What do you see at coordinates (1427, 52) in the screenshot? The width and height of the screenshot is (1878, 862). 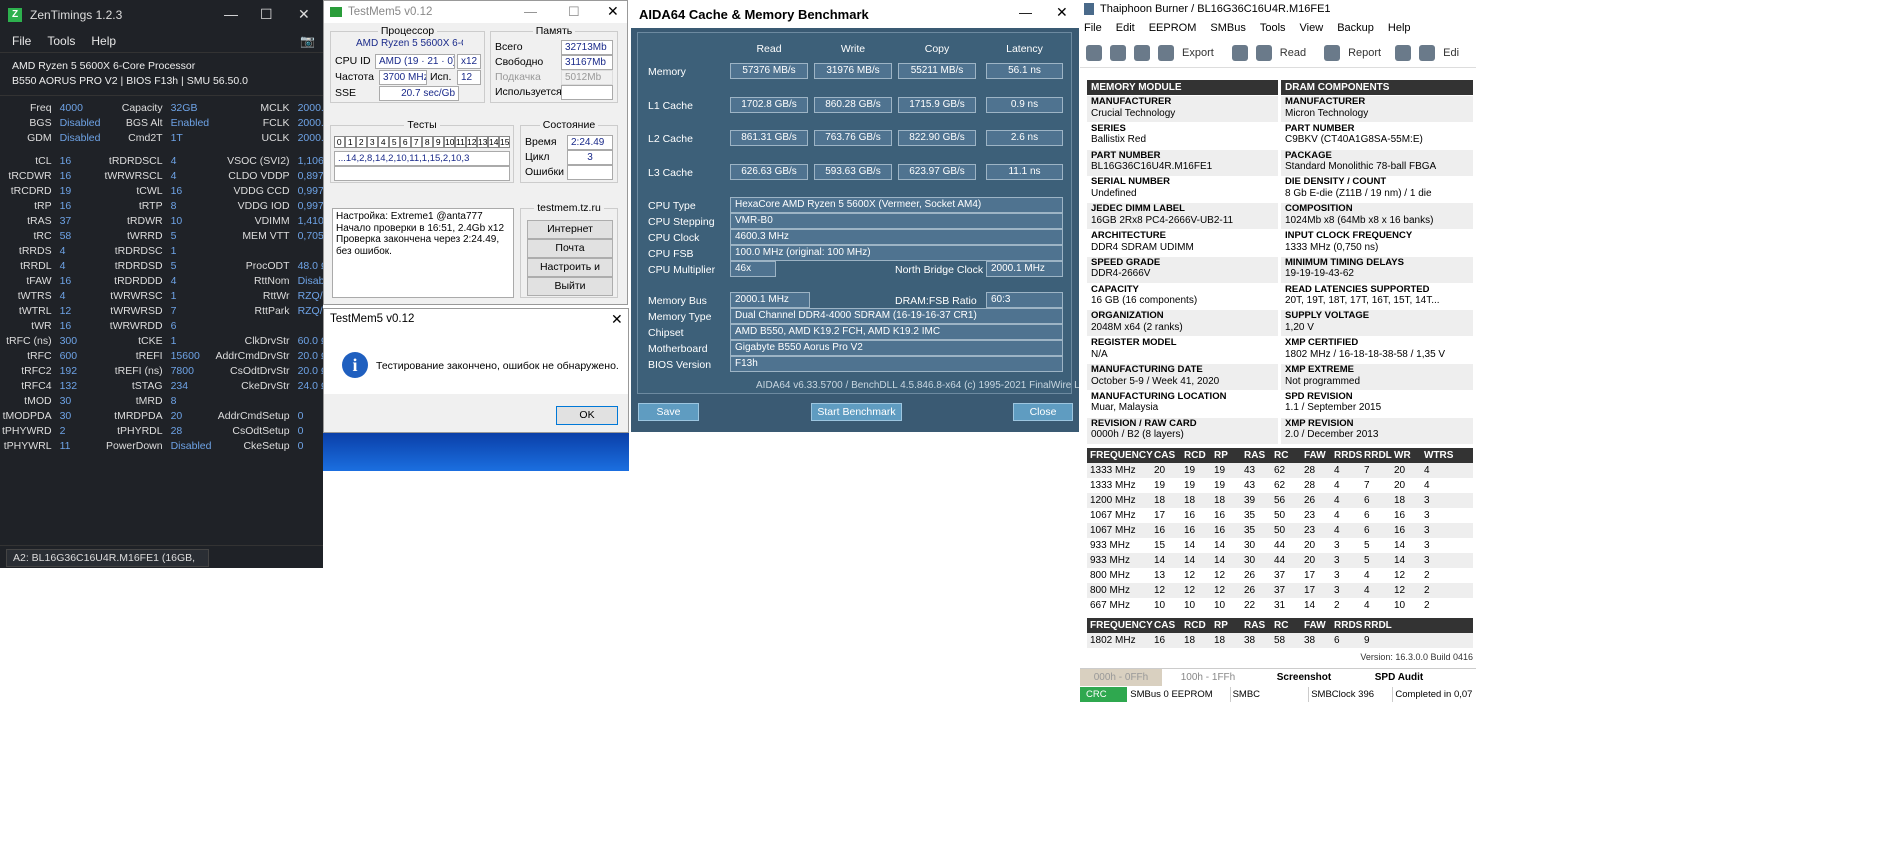 I see `edit-icon` at bounding box center [1427, 52].